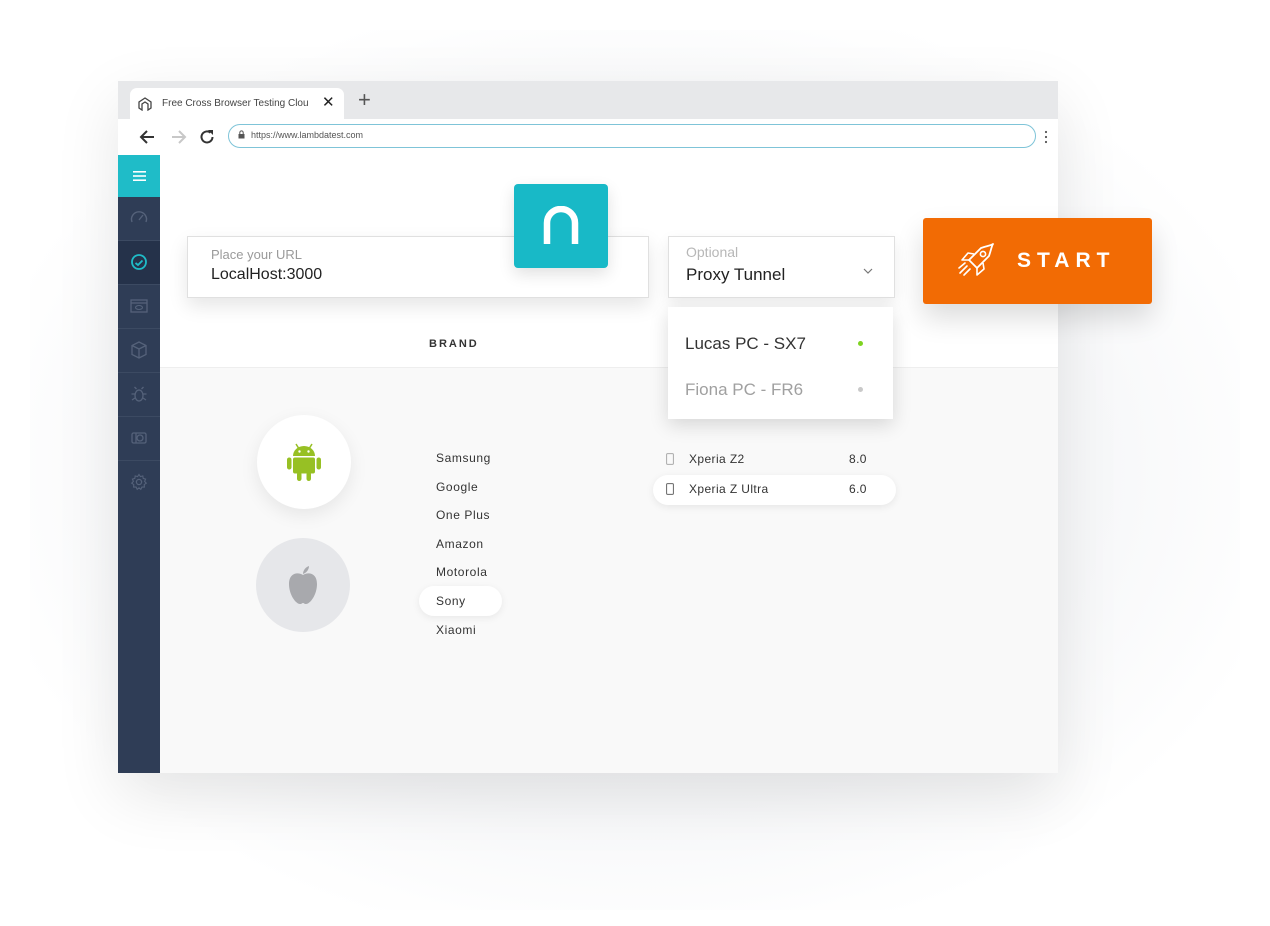  Describe the element at coordinates (241, 134) in the screenshot. I see `lock-icon` at that location.